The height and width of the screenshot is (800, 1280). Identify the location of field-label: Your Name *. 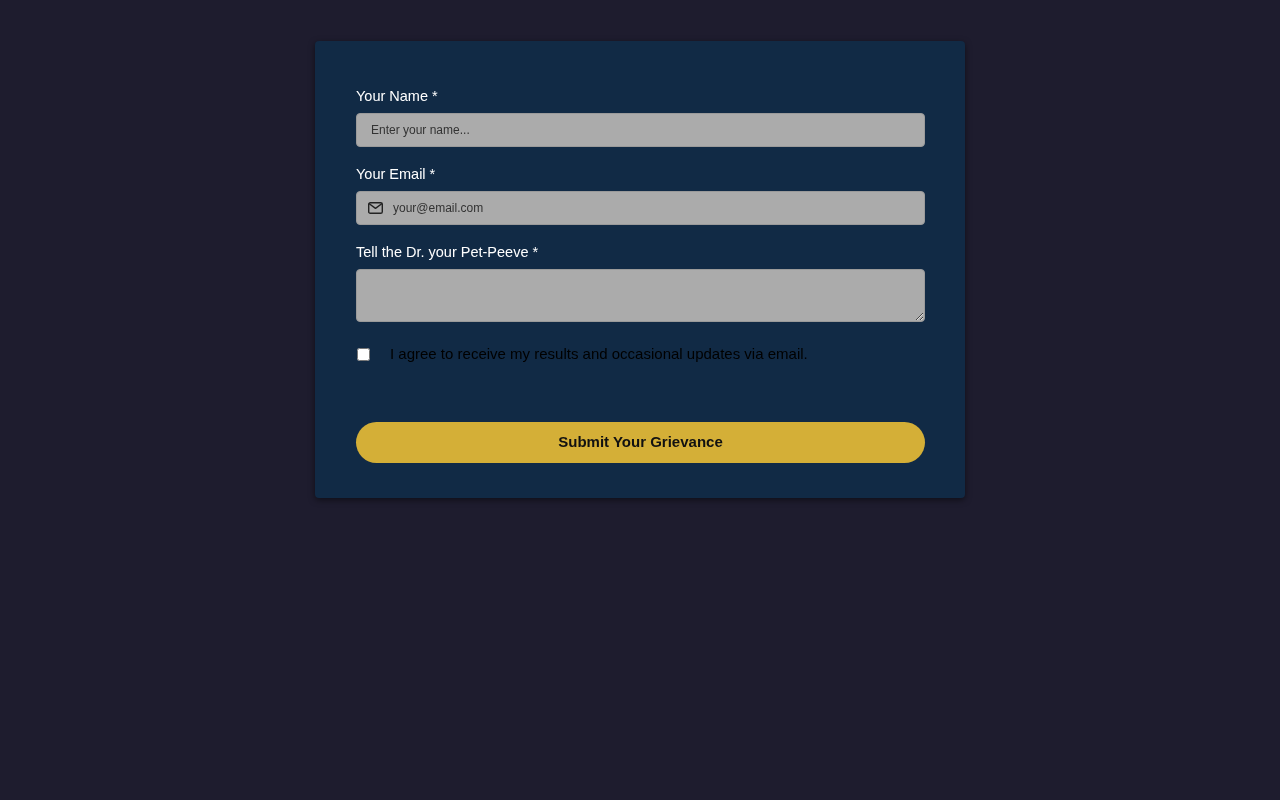
(397, 96).